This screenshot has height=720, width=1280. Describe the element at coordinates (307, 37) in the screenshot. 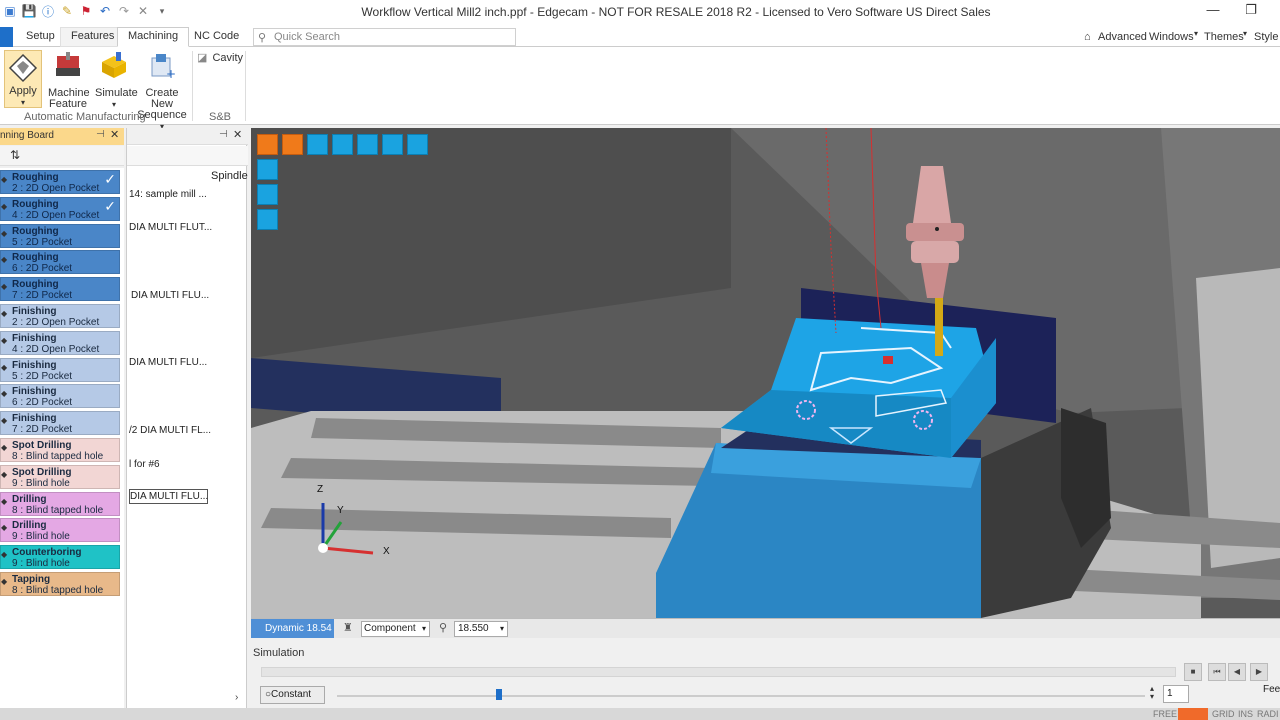

I see `search-input: Quick Search` at that location.